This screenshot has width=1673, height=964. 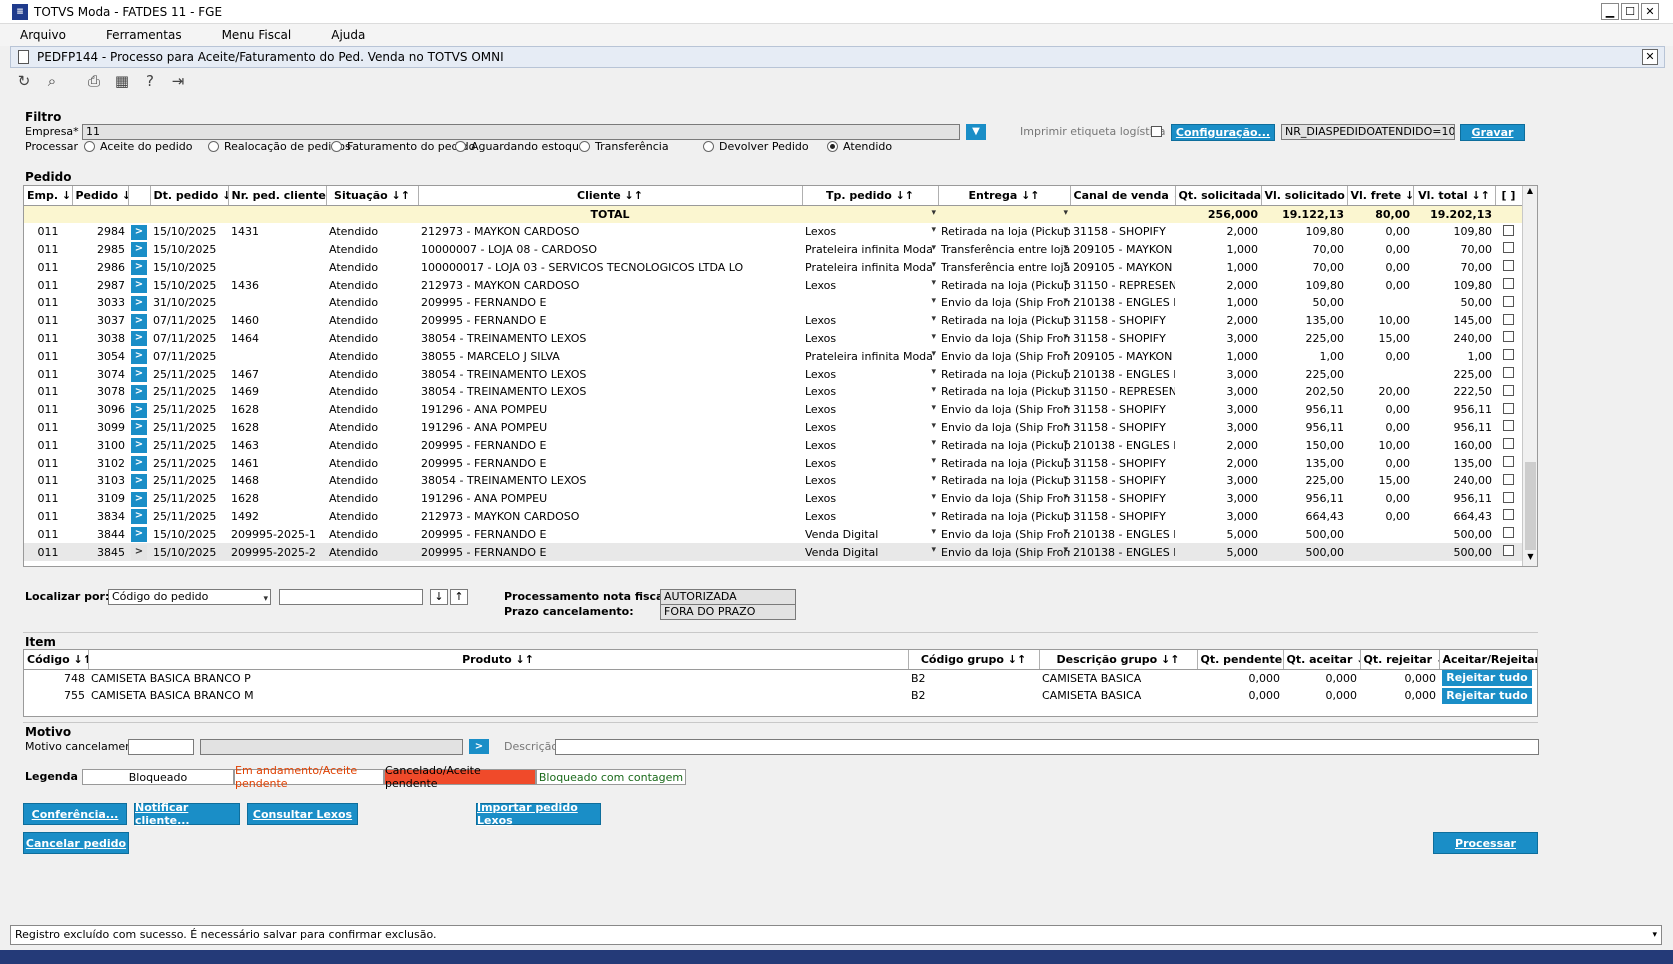 What do you see at coordinates (1487, 695) in the screenshot?
I see `rejeitar-tudo-button: Rejeitar tudo` at bounding box center [1487, 695].